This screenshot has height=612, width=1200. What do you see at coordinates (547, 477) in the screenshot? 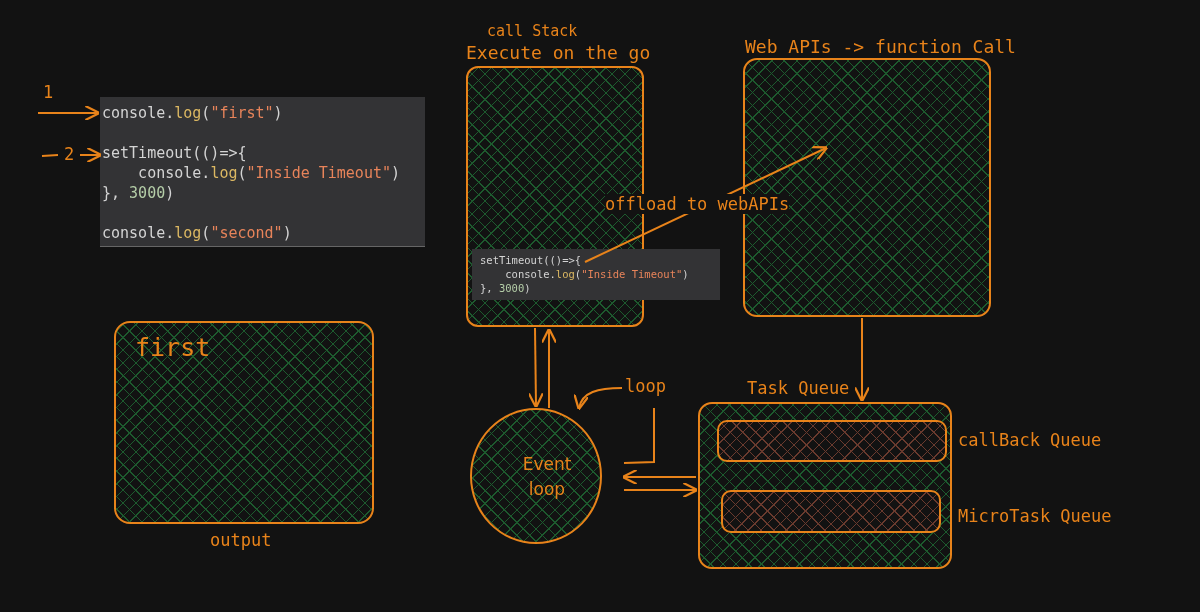
I see `event-loop-label: Event loop` at bounding box center [547, 477].